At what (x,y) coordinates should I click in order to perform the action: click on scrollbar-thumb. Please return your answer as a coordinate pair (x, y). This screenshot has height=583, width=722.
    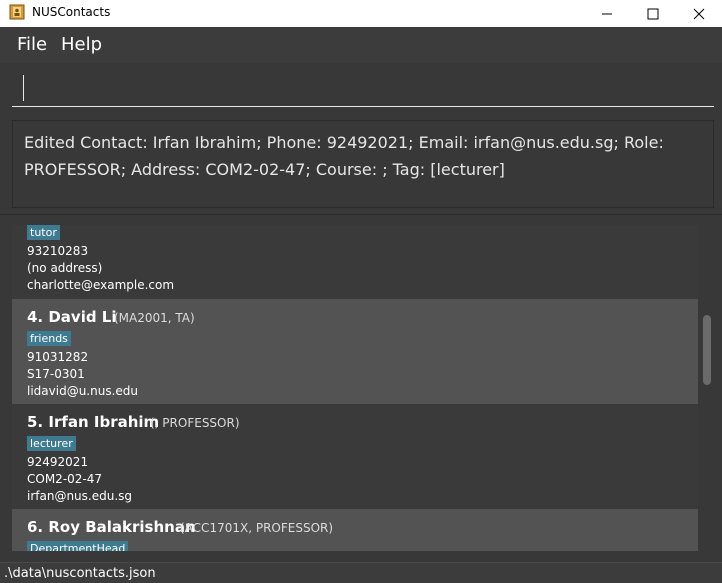
    Looking at the image, I should click on (707, 350).